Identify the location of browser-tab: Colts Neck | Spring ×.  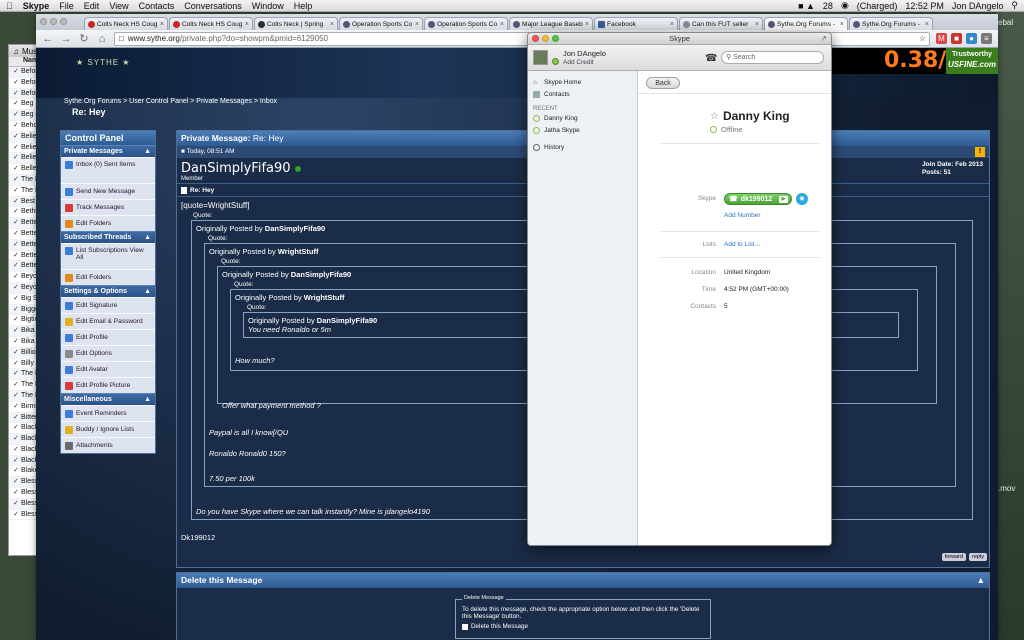
(296, 23).